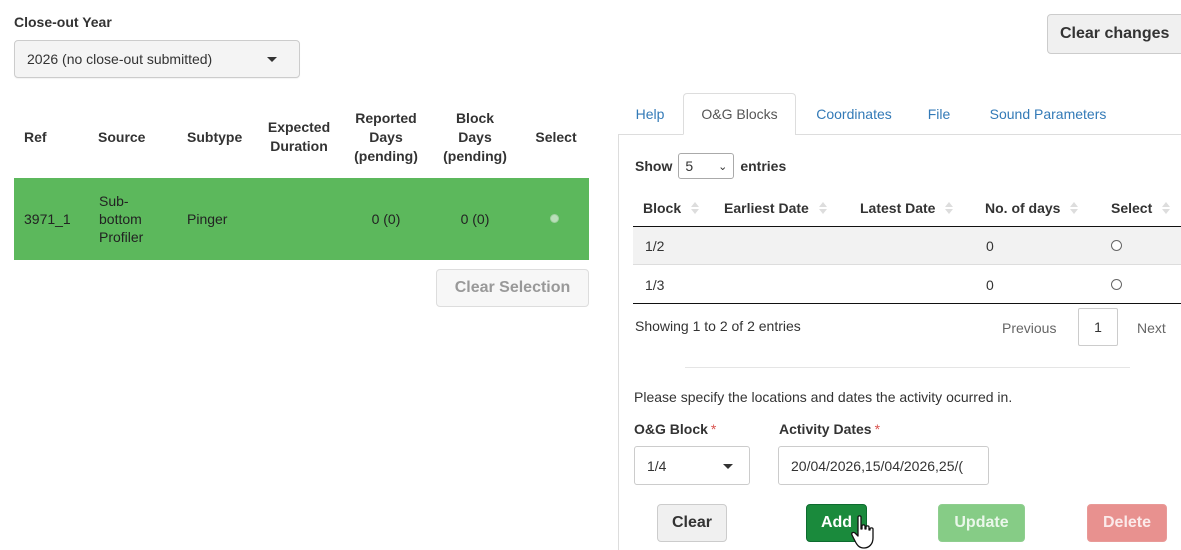 The height and width of the screenshot is (550, 1181). Describe the element at coordinates (1098, 327) in the screenshot. I see `pagination-page-1: 1` at that location.